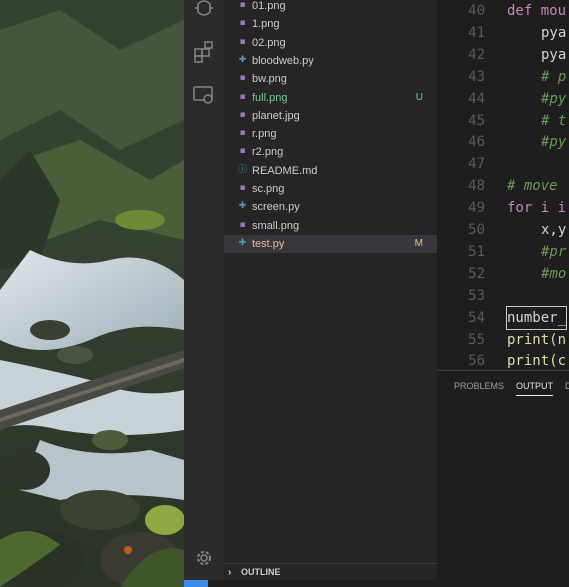 This screenshot has height=587, width=569. What do you see at coordinates (503, 121) in the screenshot?
I see `code-line: 45 # t` at bounding box center [503, 121].